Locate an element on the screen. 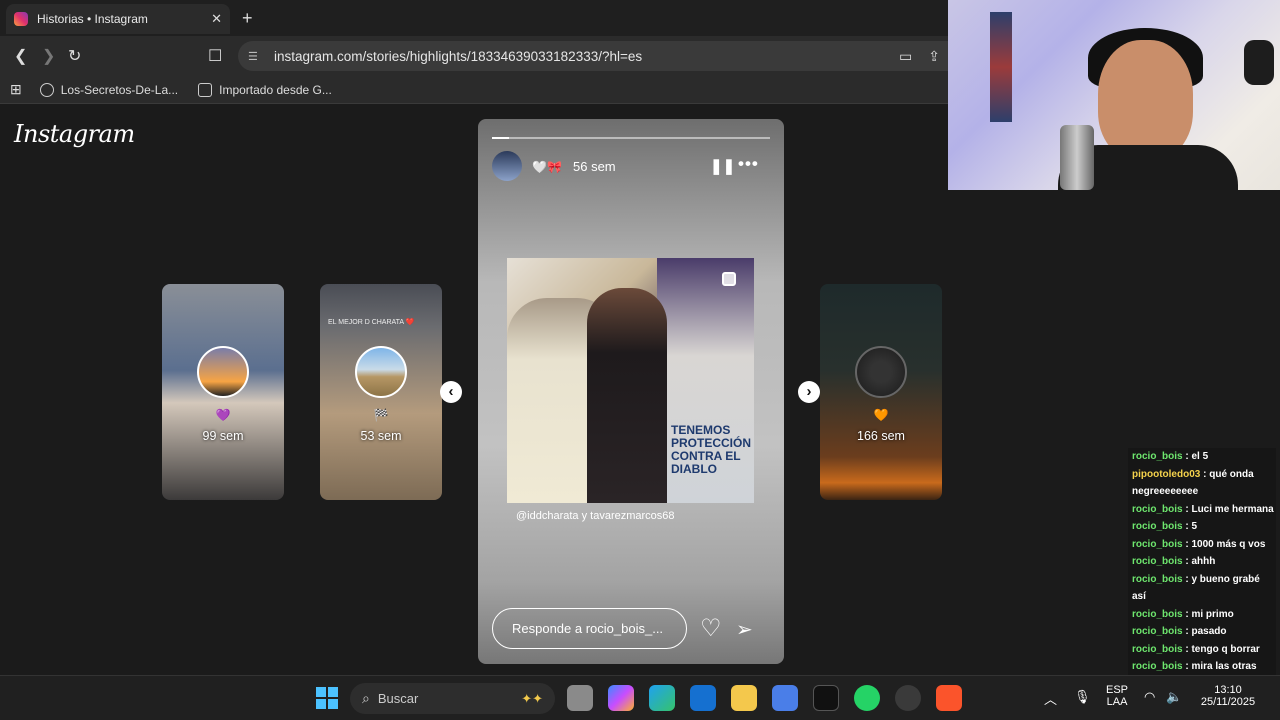 Image resolution: width=1280 pixels, height=720 pixels. thumbnail-age: 99 sem is located at coordinates (223, 436).